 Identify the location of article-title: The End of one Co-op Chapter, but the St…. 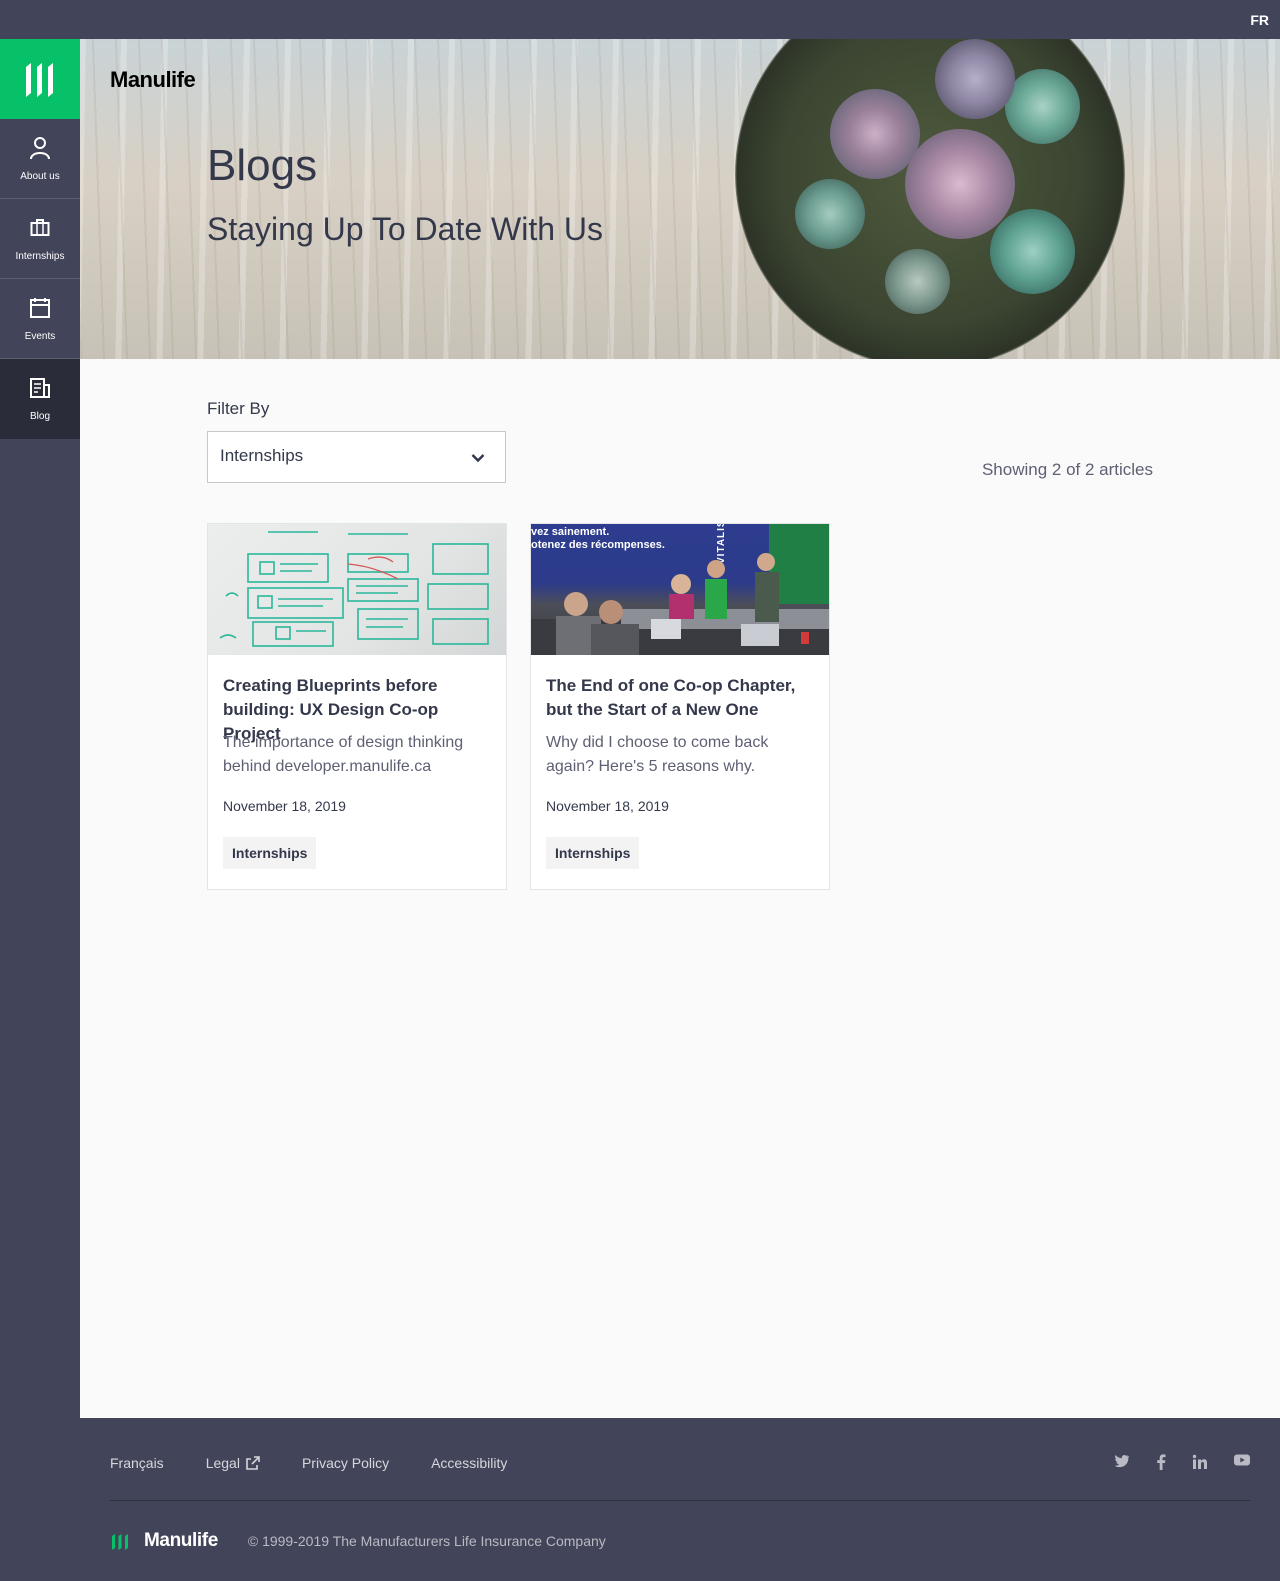
(681, 698).